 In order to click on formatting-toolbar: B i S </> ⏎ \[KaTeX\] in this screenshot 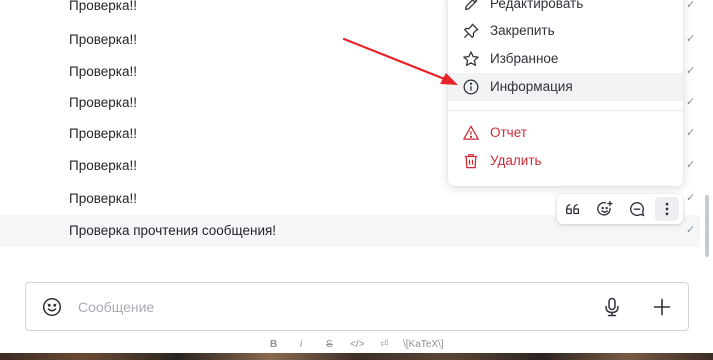, I will do `click(356, 345)`.